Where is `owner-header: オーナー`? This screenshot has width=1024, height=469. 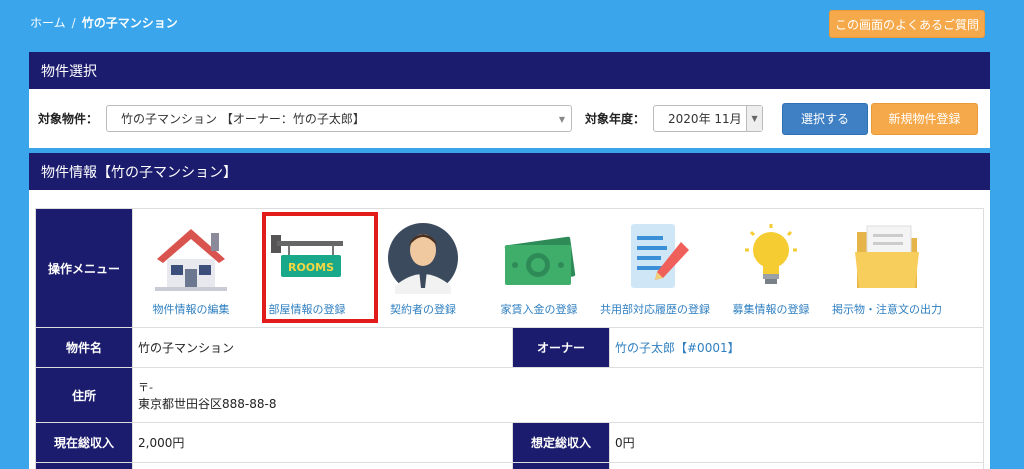
owner-header: オーナー is located at coordinates (561, 347).